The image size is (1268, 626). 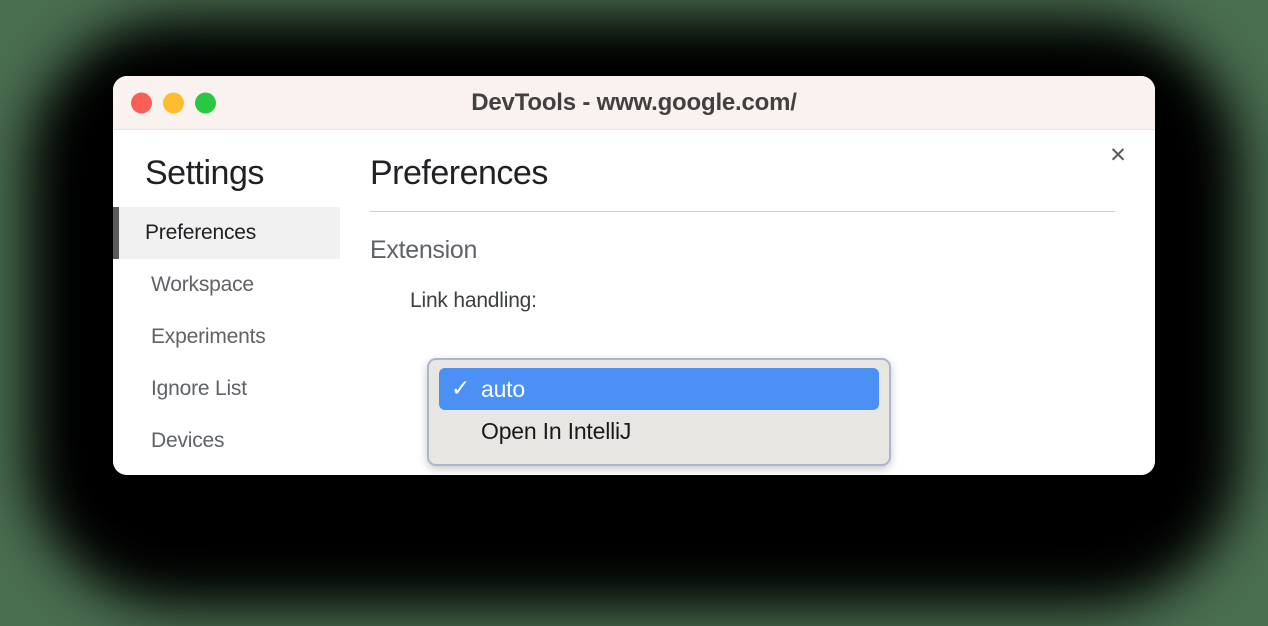 I want to click on link-handling-select-popup: ✓ auto Open In IntelliJ, so click(x=659, y=412).